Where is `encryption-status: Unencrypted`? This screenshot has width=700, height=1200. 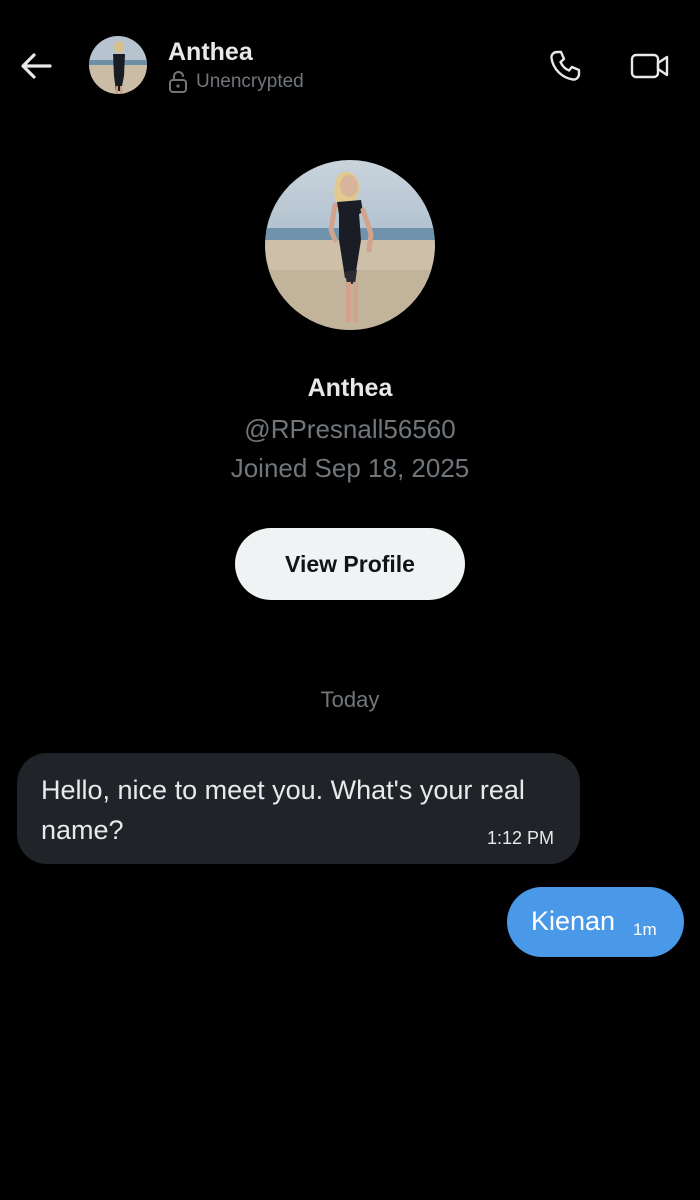 encryption-status: Unencrypted is located at coordinates (236, 82).